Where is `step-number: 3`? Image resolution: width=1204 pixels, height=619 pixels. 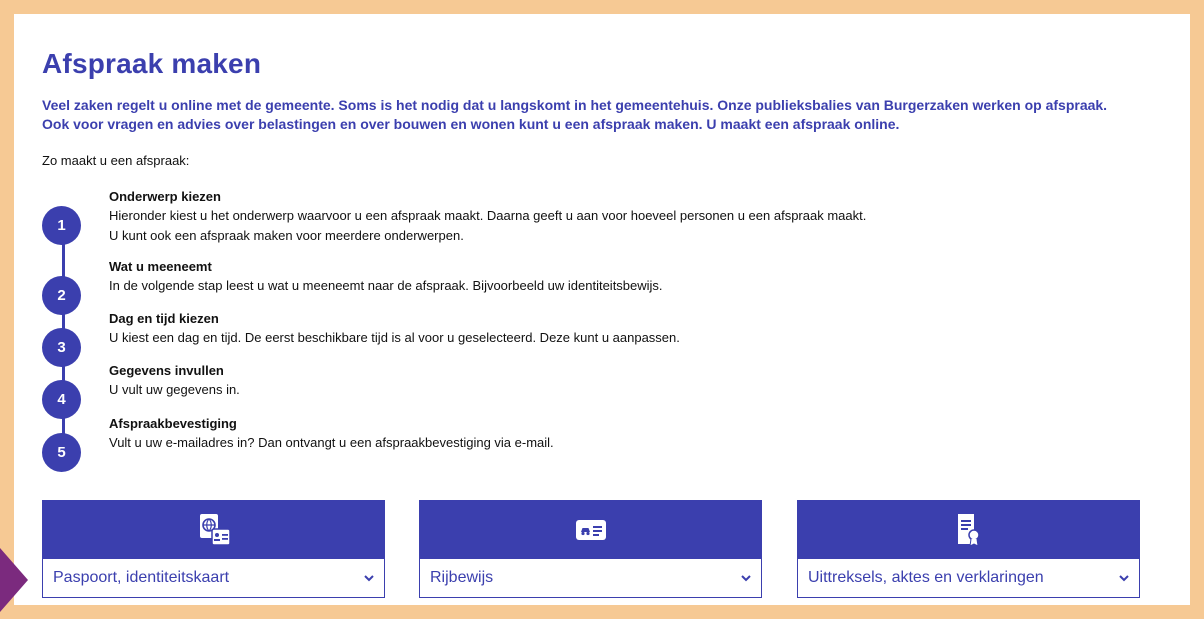
step-number: 3 is located at coordinates (61, 347).